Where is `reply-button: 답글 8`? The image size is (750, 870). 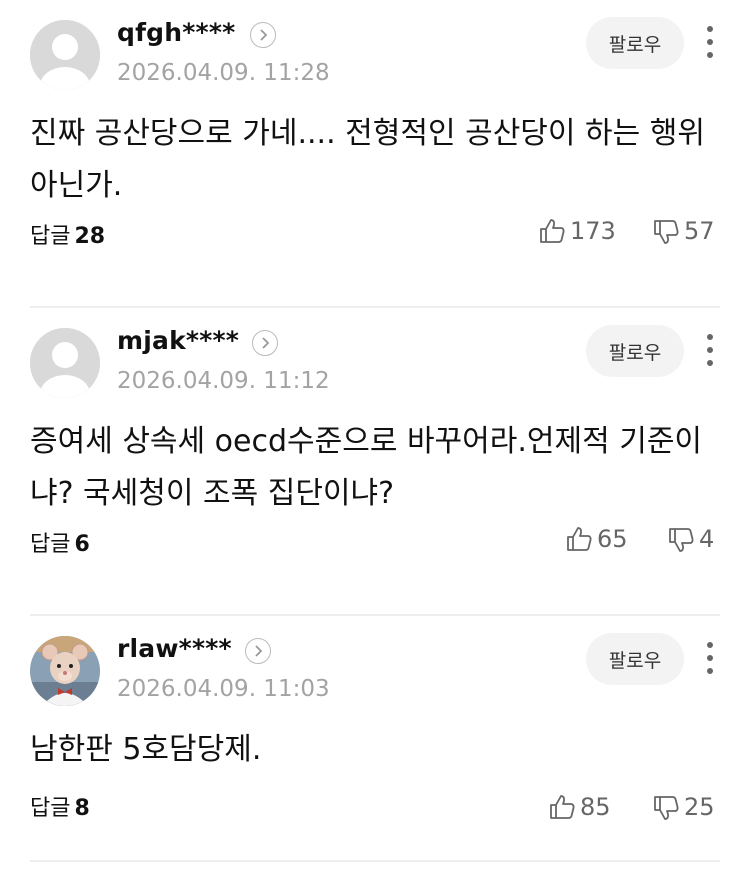
reply-button: 답글 8 is located at coordinates (60, 806).